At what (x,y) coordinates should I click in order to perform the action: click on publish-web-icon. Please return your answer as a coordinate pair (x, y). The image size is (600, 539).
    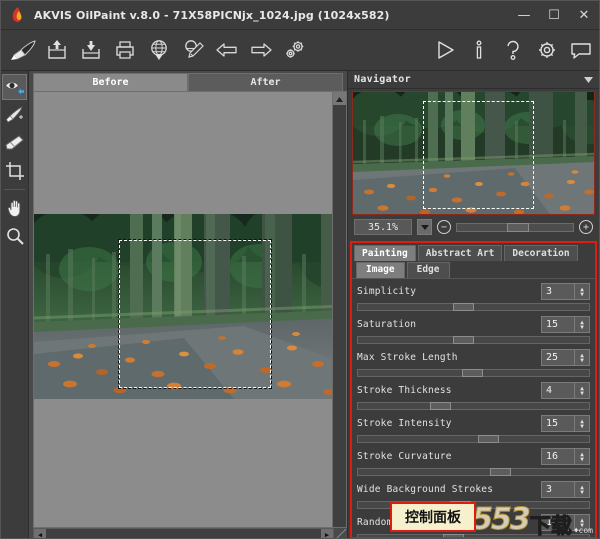
    Looking at the image, I should click on (159, 50).